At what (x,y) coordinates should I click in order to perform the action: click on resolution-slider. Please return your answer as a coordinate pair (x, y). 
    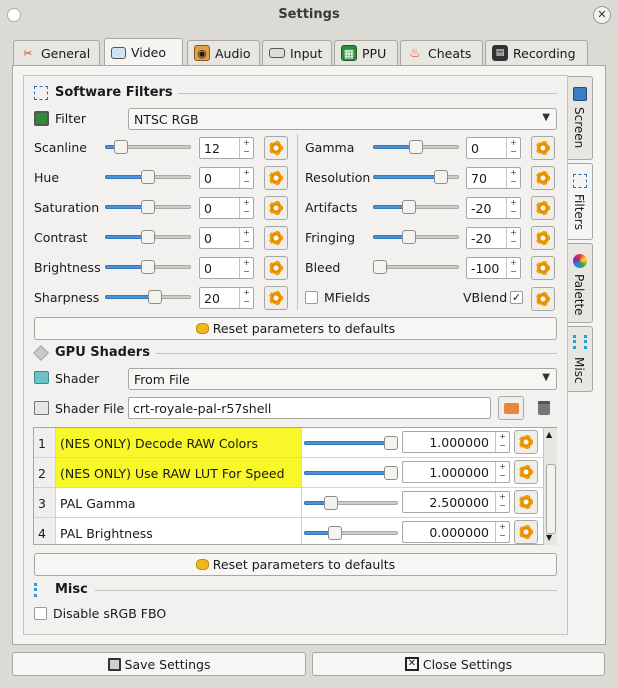
    Looking at the image, I should click on (416, 177).